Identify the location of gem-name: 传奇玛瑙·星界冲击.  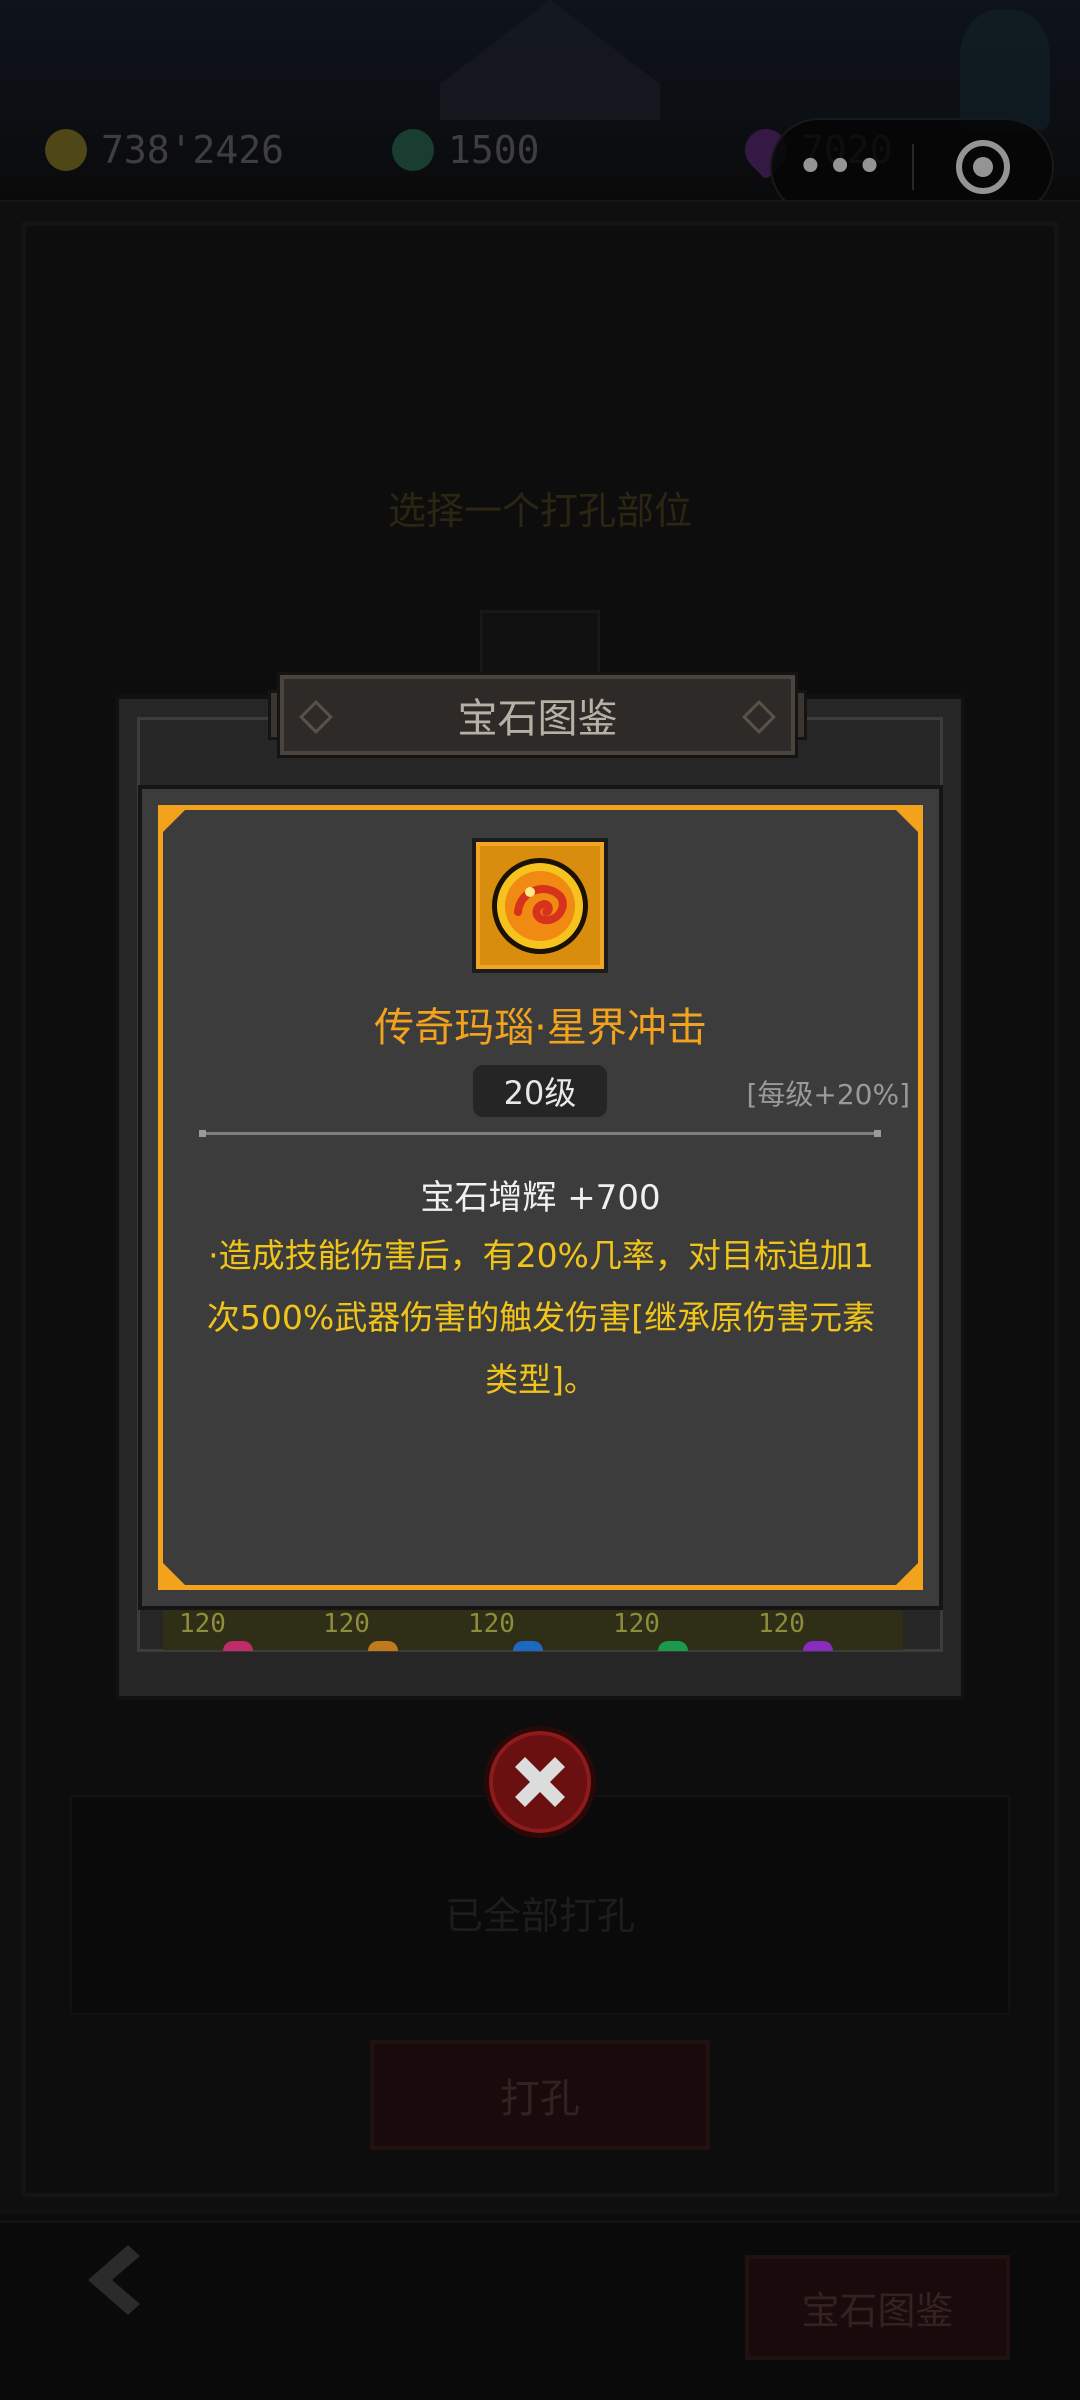
(540, 1028).